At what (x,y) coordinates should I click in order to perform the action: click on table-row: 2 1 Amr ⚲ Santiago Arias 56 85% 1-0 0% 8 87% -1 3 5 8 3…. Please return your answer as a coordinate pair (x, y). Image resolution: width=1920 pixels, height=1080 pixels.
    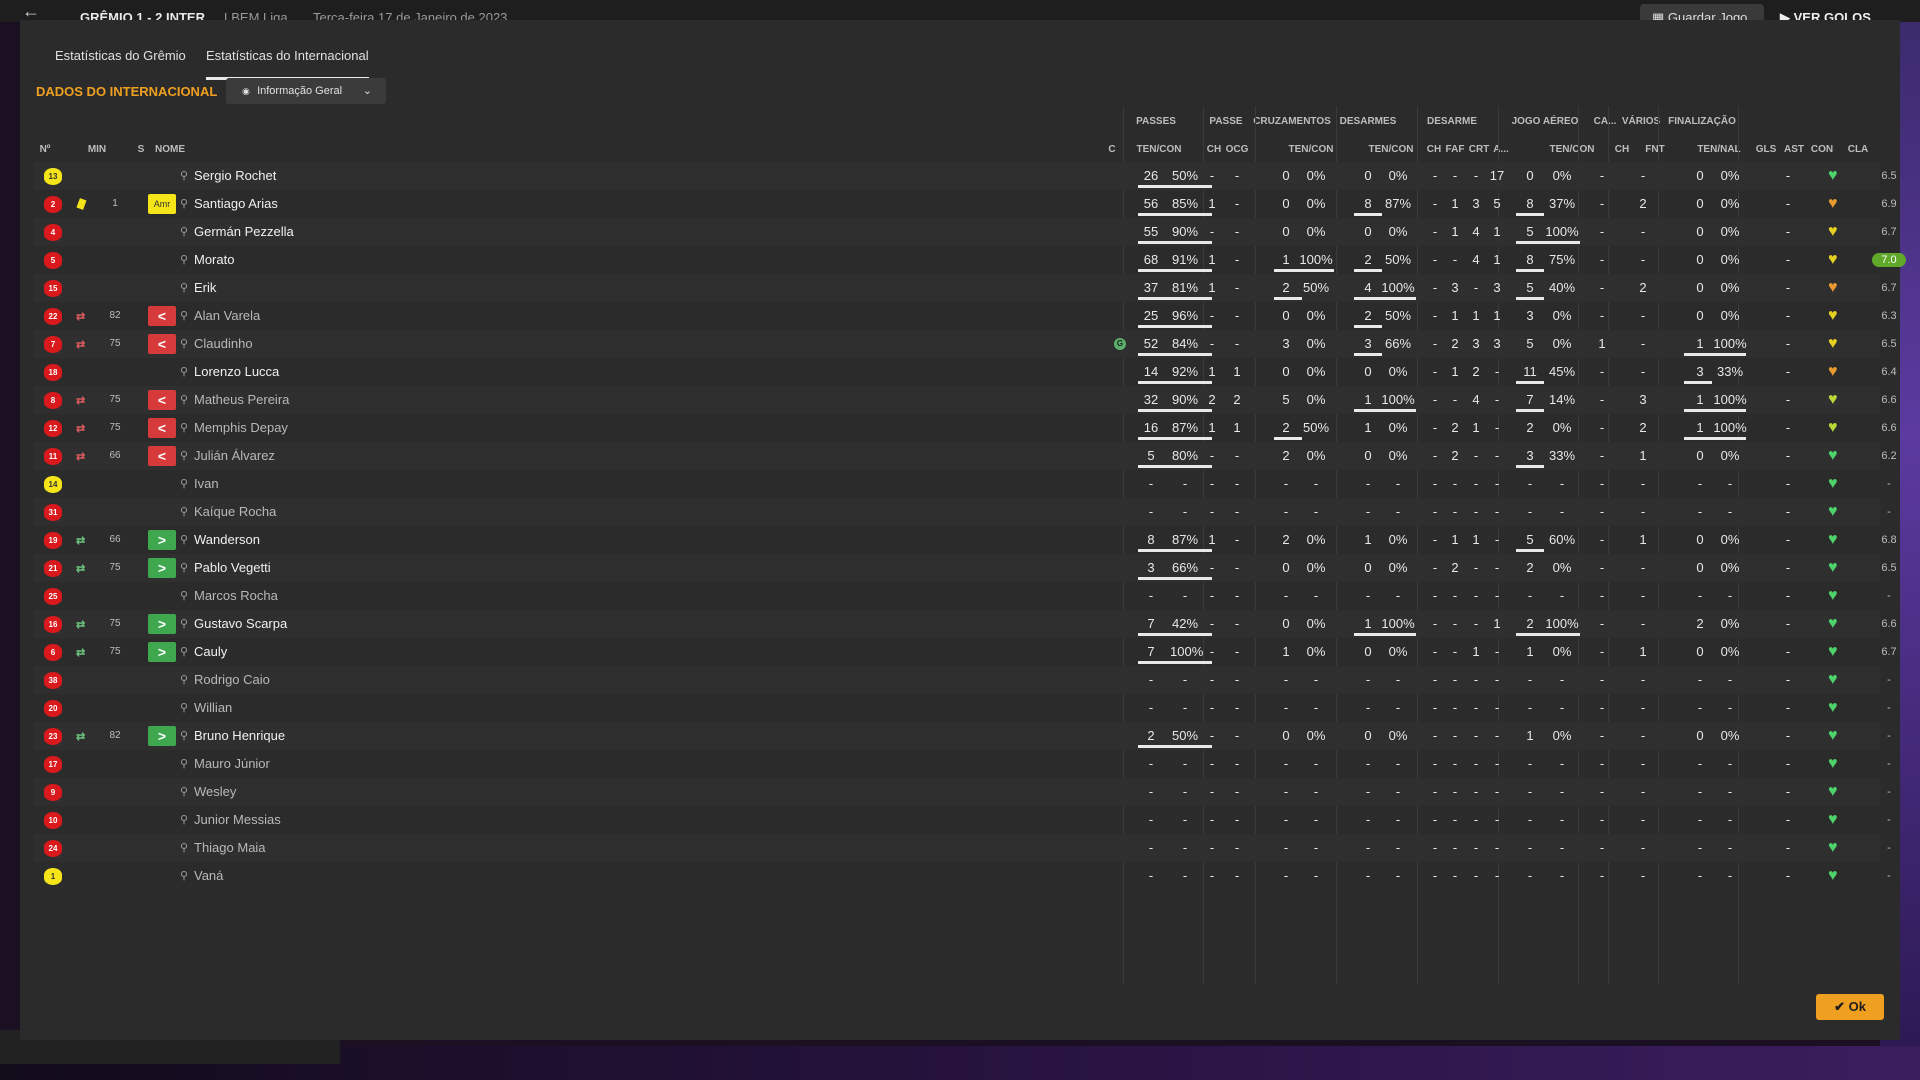
    Looking at the image, I should click on (965, 204).